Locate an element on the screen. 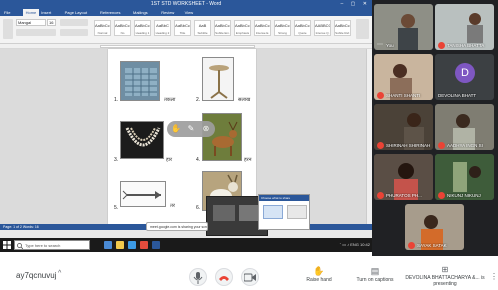 This screenshot has width=498, height=290. taskbar-search-placeholder: Type here to search is located at coordinates (43, 245).